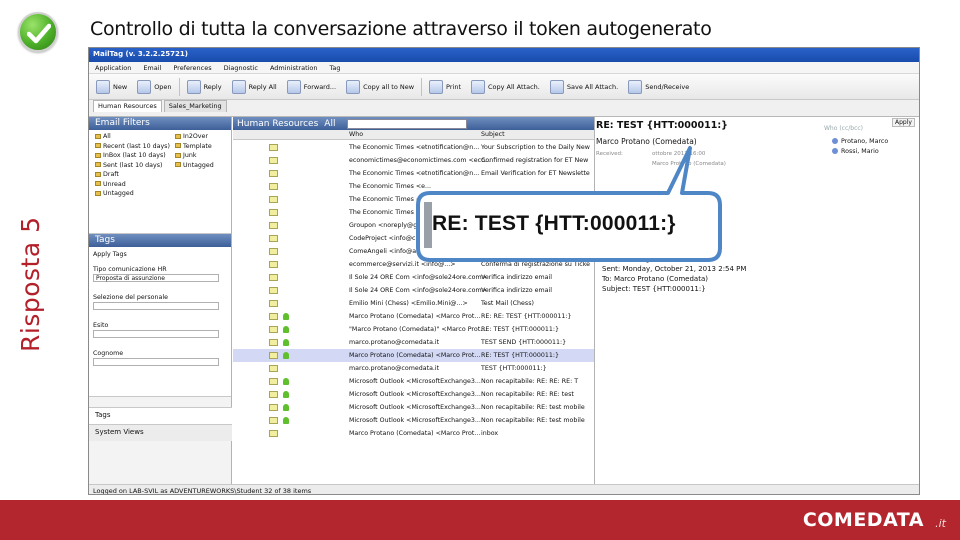 Image resolution: width=960 pixels, height=540 pixels. Describe the element at coordinates (493, 134) in the screenshot. I see `column-subject: Subject` at that location.